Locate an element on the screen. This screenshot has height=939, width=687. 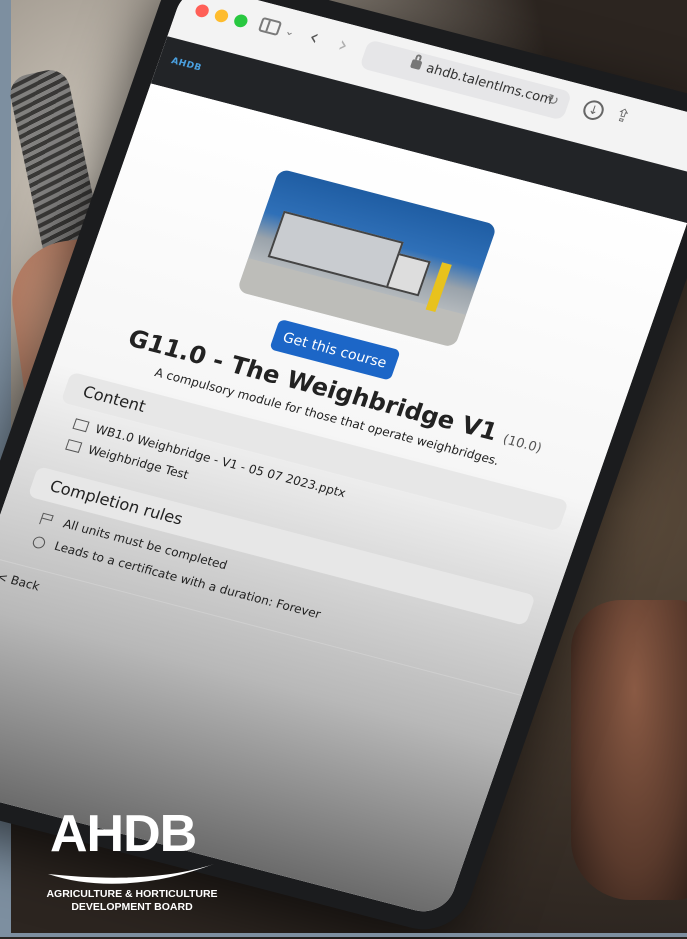
right-hand is located at coordinates (629, 750).